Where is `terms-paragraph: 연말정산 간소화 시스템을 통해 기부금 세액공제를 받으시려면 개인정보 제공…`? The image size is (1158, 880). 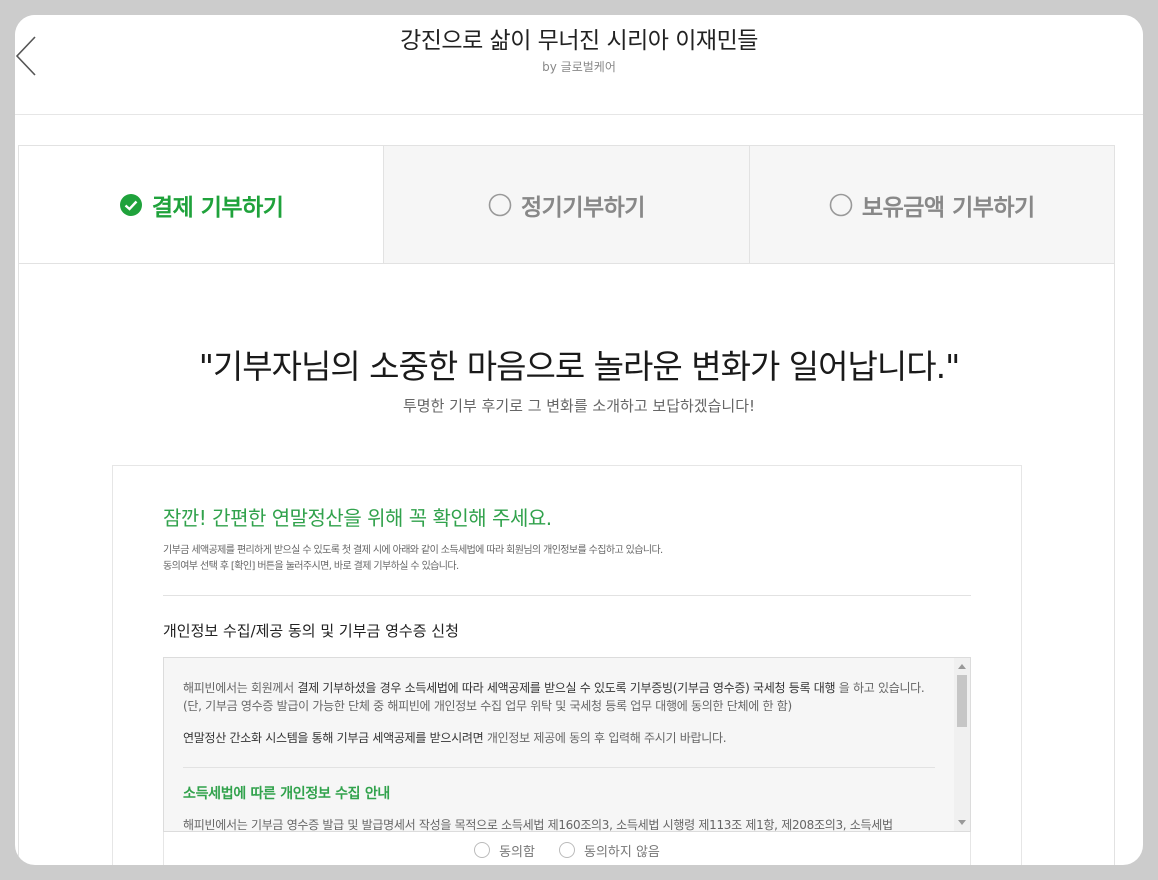
terms-paragraph: 연말정산 간소화 시스템을 통해 기부금 세액공제를 받으시려면 개인정보 제공… is located at coordinates (455, 738).